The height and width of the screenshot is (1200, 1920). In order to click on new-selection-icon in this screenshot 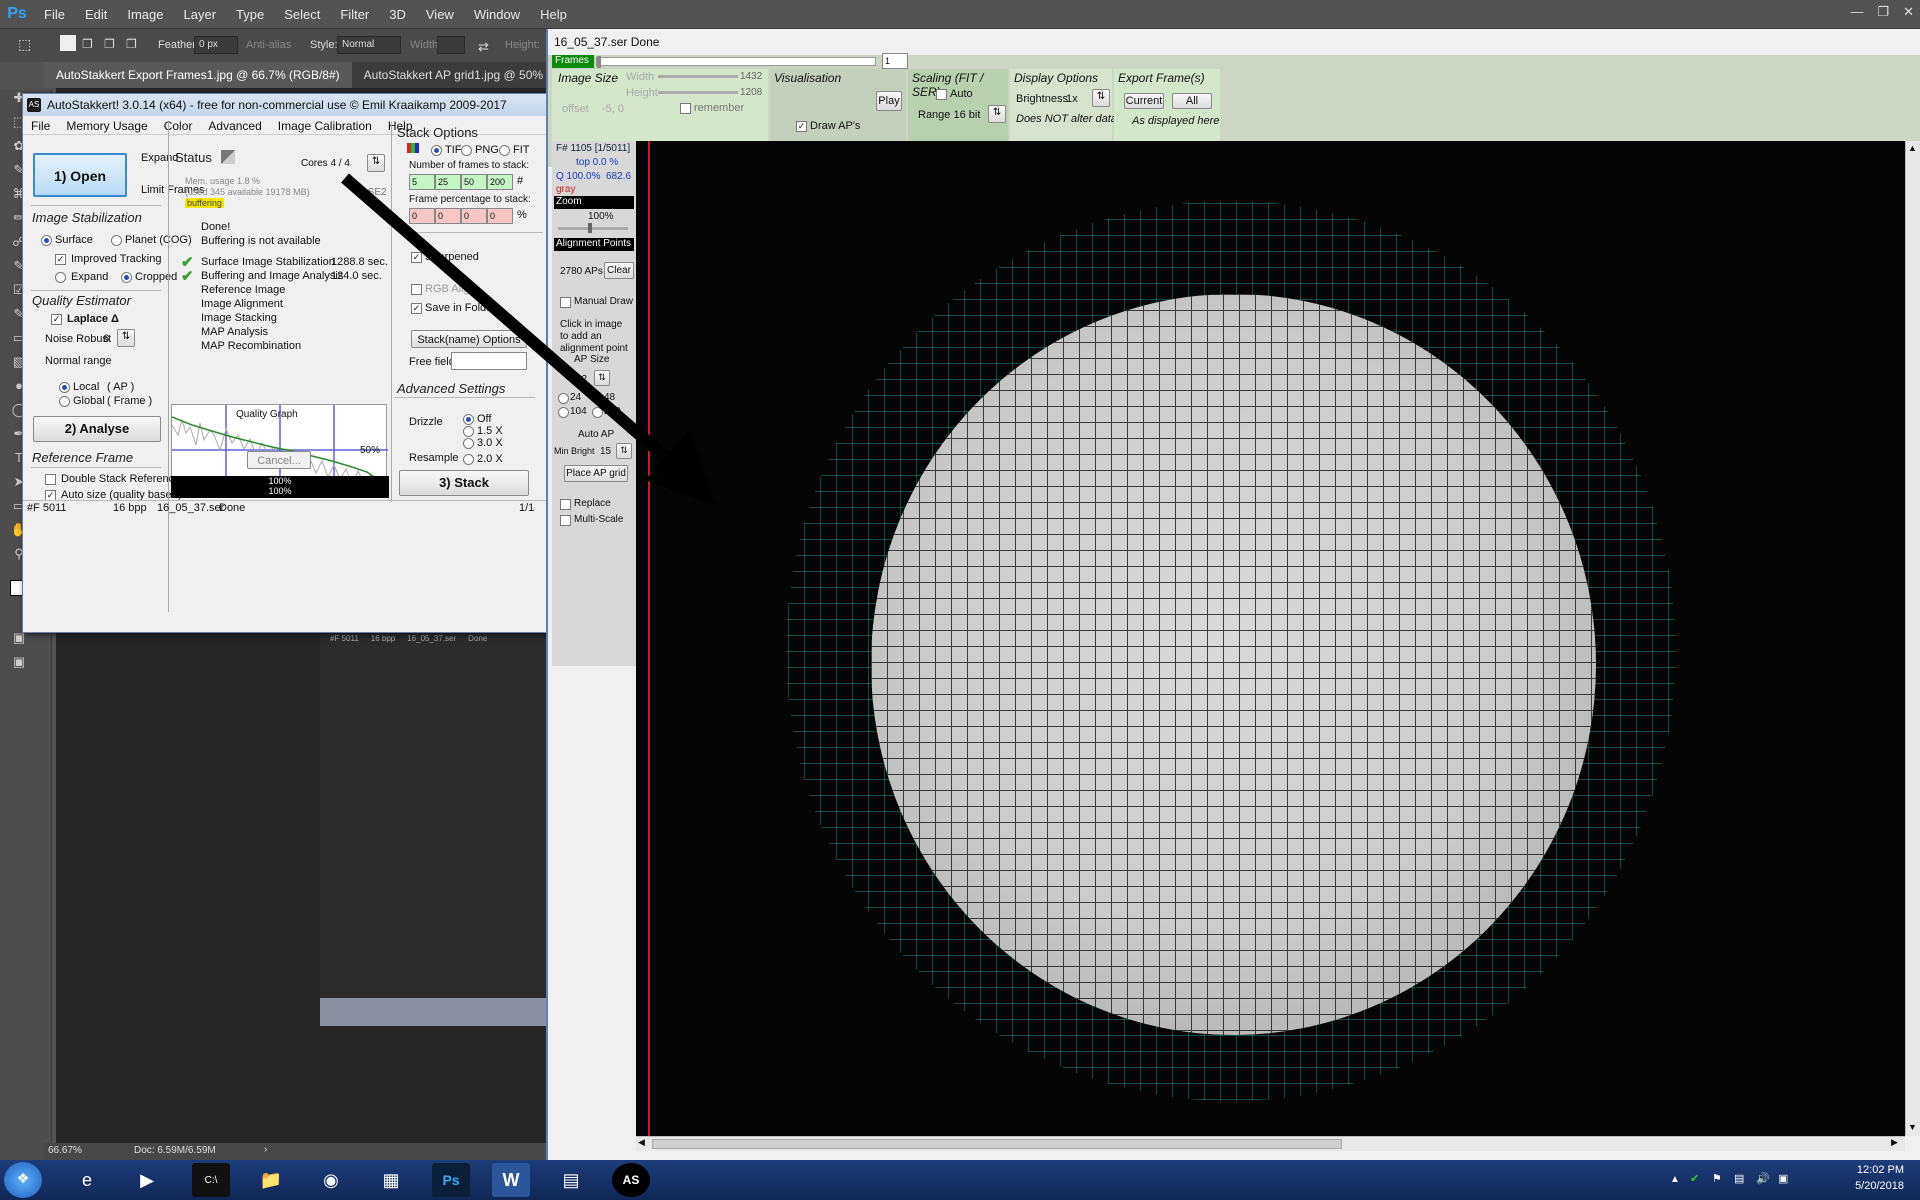, I will do `click(68, 43)`.